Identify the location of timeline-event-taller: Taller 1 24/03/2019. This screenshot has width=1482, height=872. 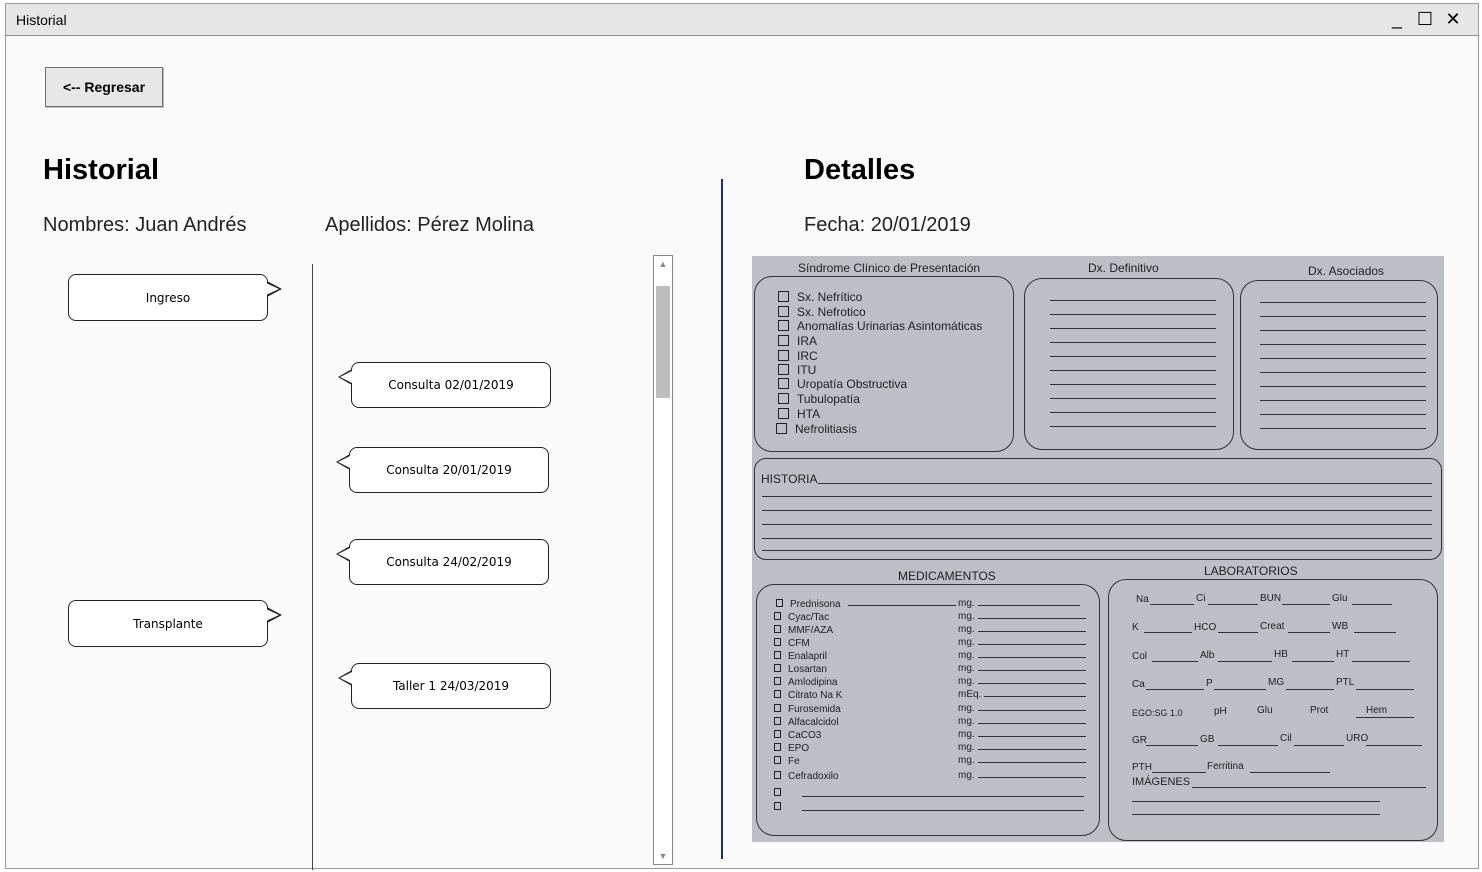
(444, 686).